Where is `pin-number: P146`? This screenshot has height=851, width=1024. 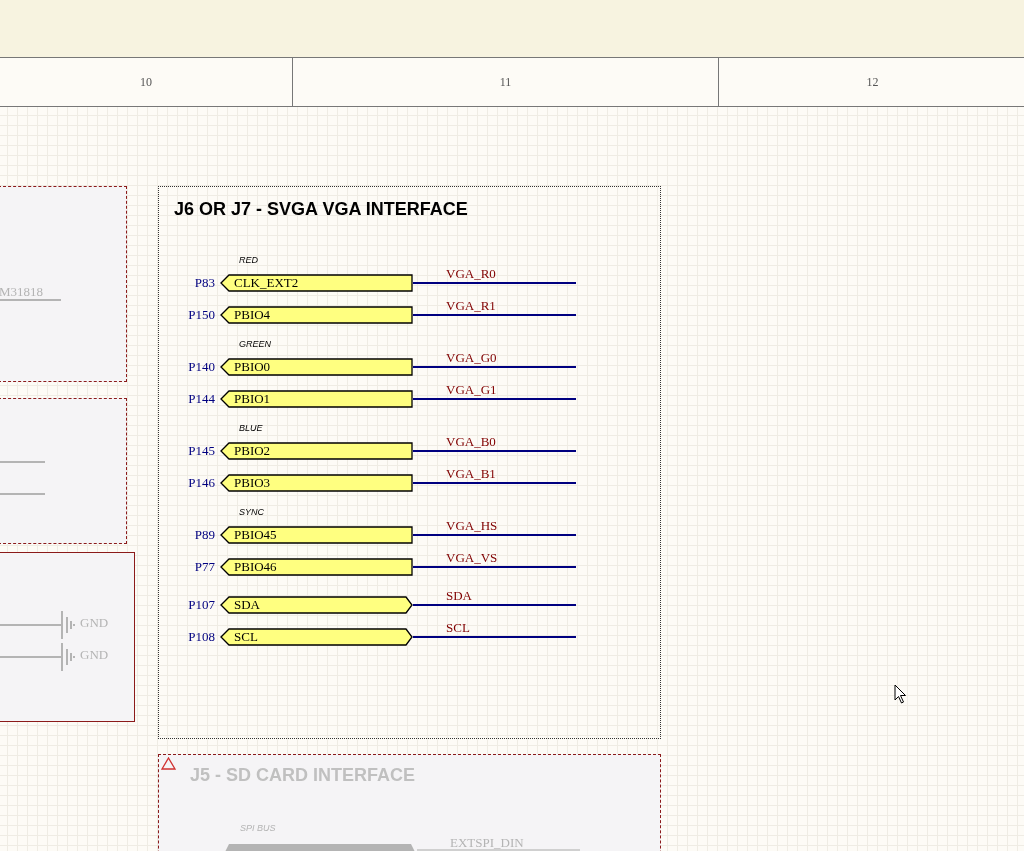 pin-number: P146 is located at coordinates (201, 483).